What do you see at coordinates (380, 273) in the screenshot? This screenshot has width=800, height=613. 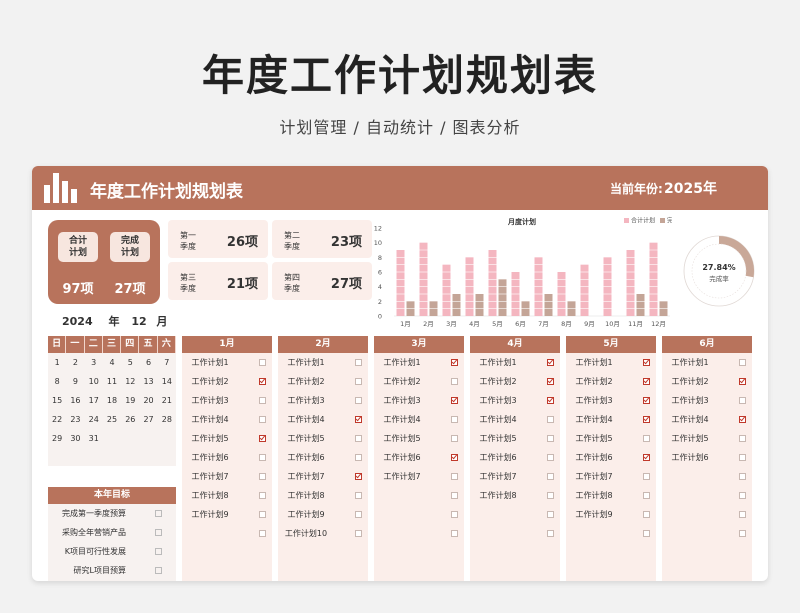 I see `y-tick-label: 6` at bounding box center [380, 273].